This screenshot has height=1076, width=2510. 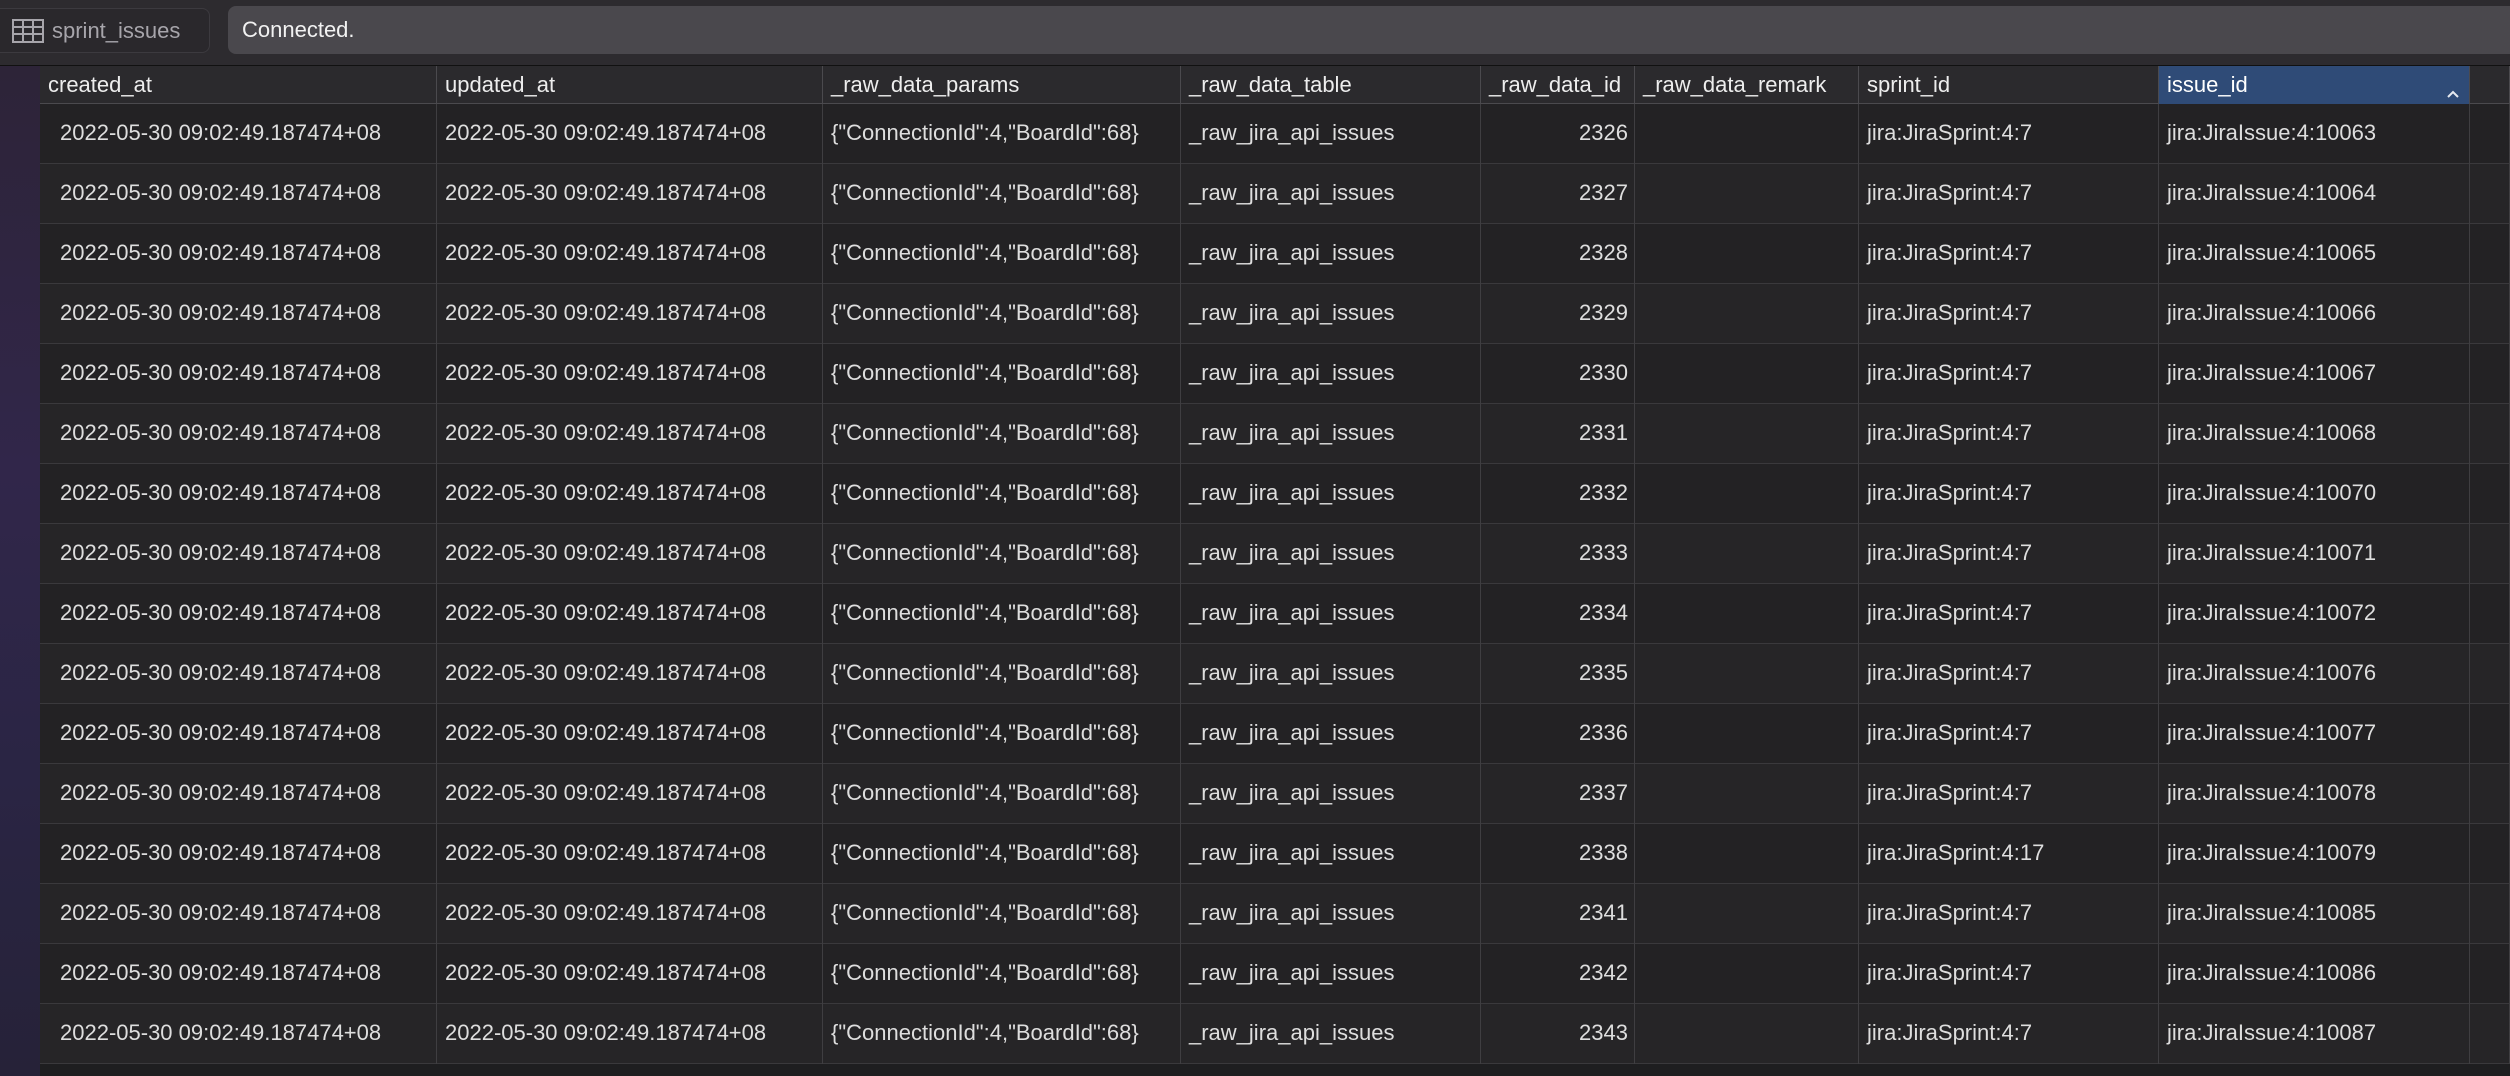 What do you see at coordinates (2314, 374) in the screenshot?
I see `cell-issue-id: jira:JiraIssue:4:10067` at bounding box center [2314, 374].